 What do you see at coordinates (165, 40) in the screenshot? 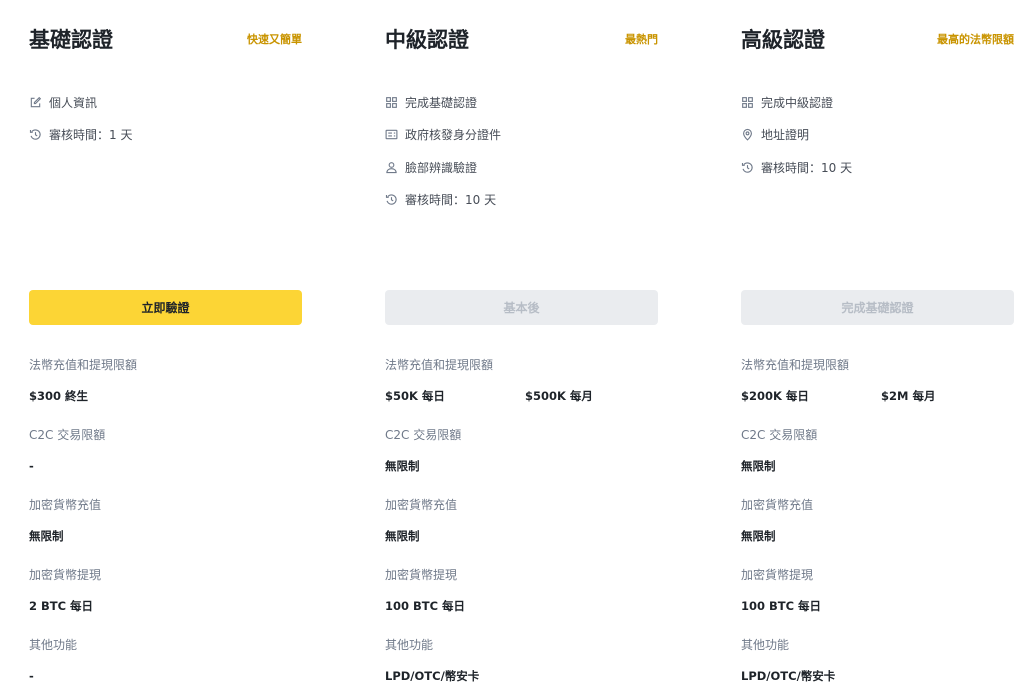
I see `tier-header: 基礎認證 快速又簡單` at bounding box center [165, 40].